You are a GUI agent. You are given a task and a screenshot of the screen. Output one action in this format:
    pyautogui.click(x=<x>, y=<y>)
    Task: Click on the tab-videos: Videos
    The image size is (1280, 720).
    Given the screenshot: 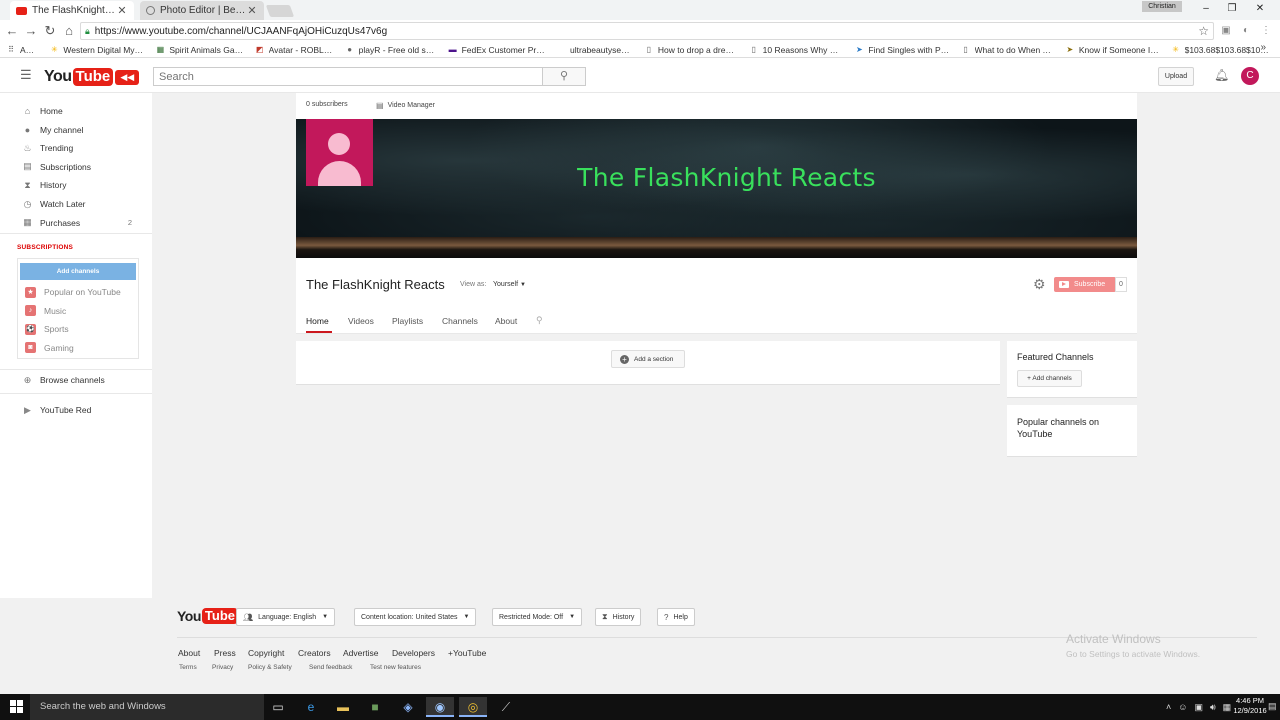 What is the action you would take?
    pyautogui.click(x=361, y=321)
    